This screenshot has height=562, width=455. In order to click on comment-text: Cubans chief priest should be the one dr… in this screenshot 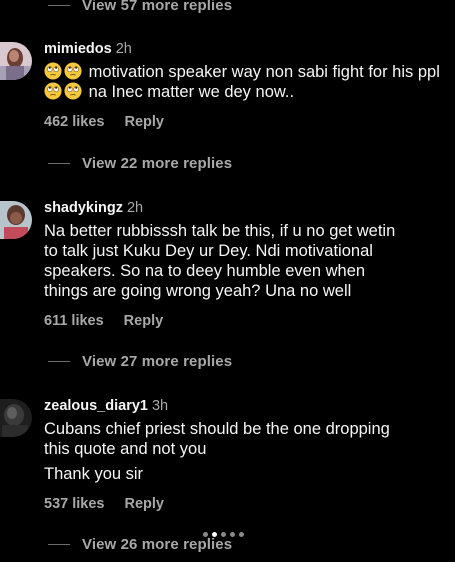, I will do `click(244, 451)`.